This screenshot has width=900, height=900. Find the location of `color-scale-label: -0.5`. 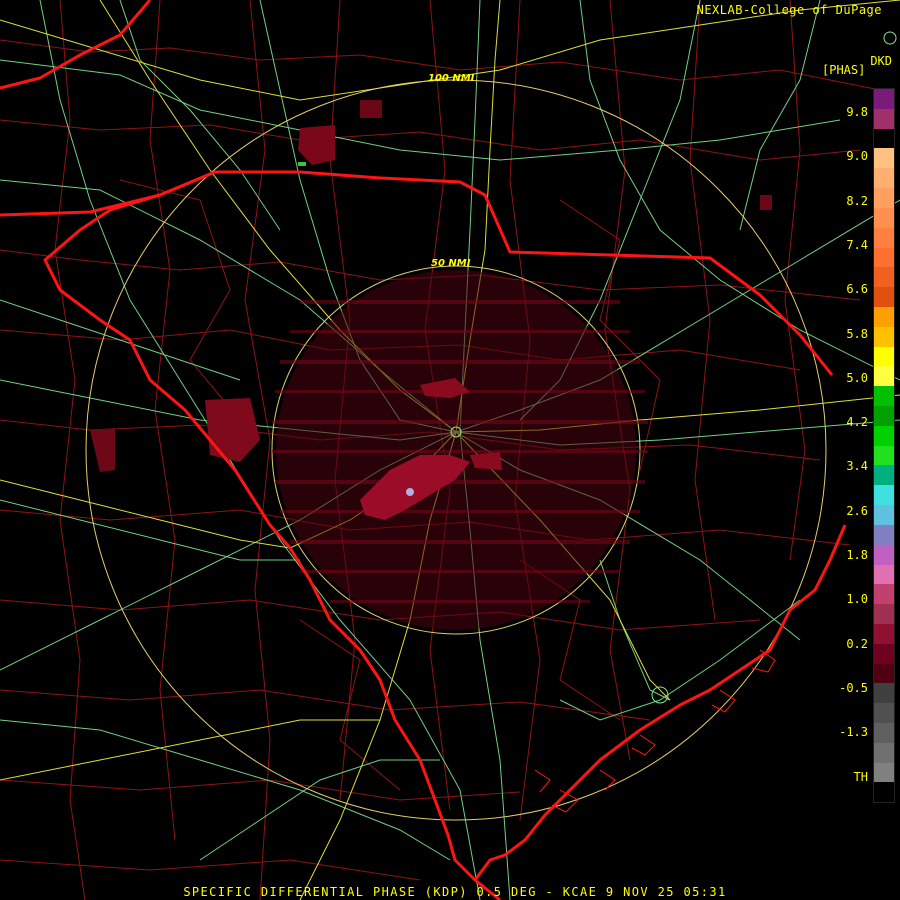

color-scale-label: -0.5 is located at coordinates (853, 687).